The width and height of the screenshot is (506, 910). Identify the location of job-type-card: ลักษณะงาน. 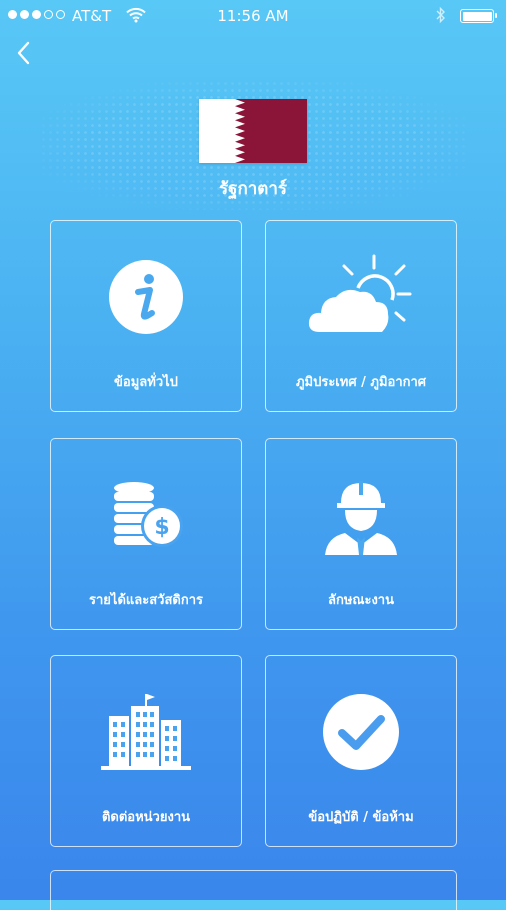
(361, 534).